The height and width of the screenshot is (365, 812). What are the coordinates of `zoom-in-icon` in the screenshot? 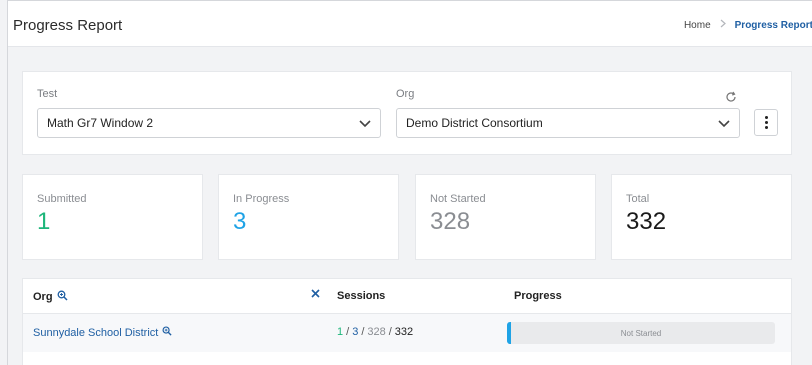 It's located at (167, 332).